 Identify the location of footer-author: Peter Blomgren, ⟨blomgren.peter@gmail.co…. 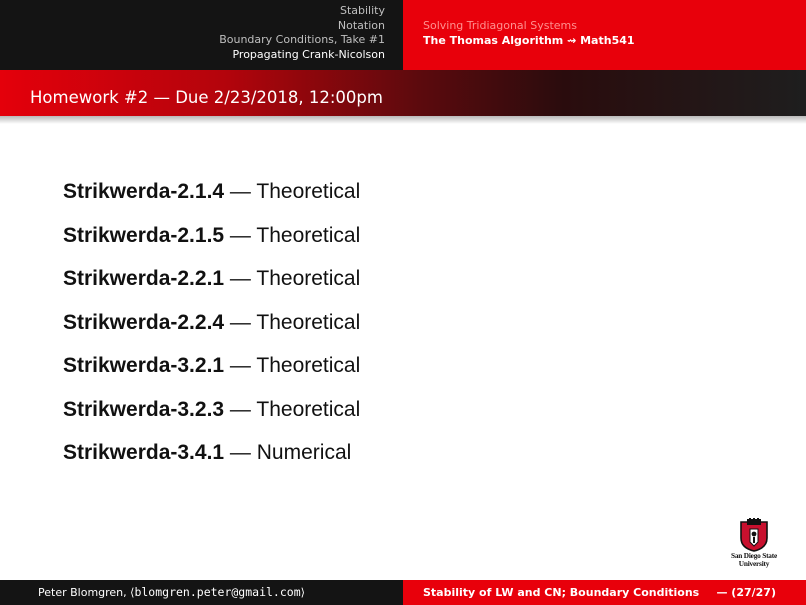
(201, 592).